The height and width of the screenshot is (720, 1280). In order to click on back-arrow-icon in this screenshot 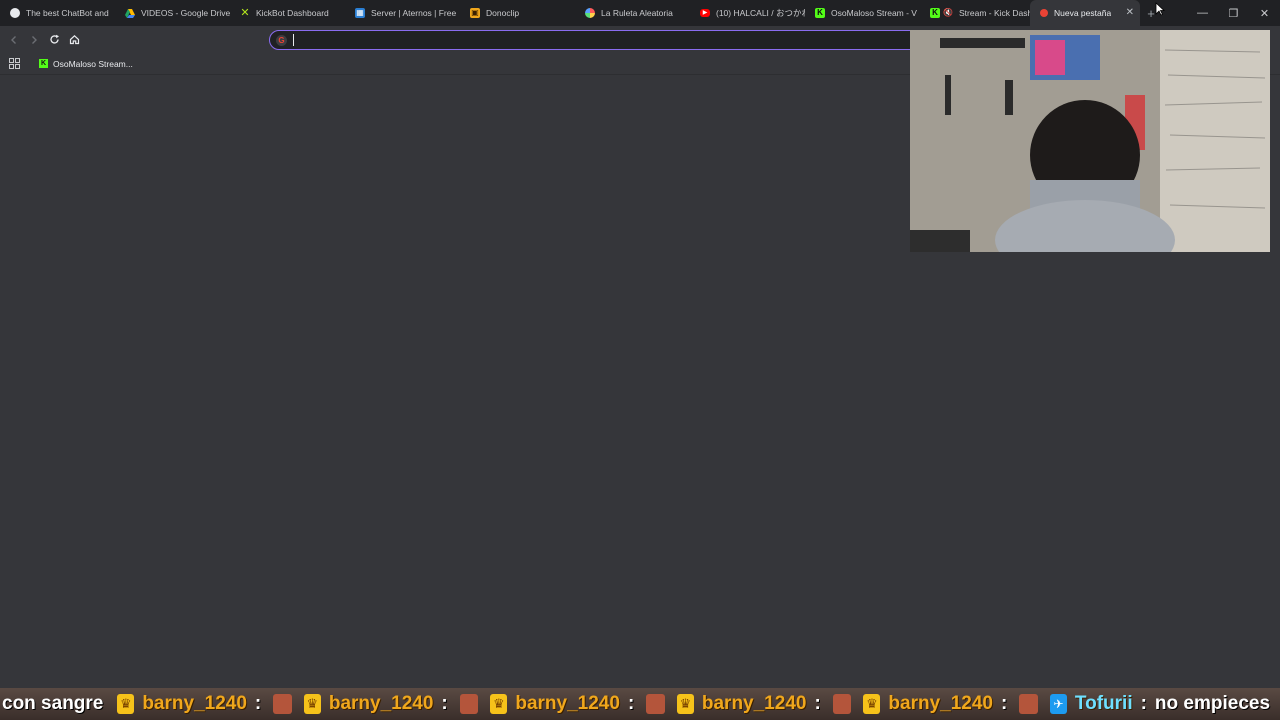, I will do `click(13, 39)`.